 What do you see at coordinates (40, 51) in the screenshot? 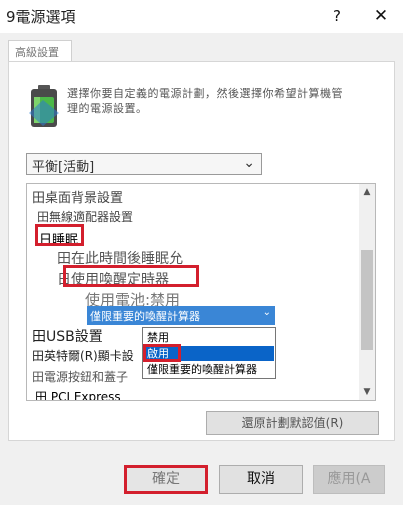
I see `tab-advanced-settings: 高級設置` at bounding box center [40, 51].